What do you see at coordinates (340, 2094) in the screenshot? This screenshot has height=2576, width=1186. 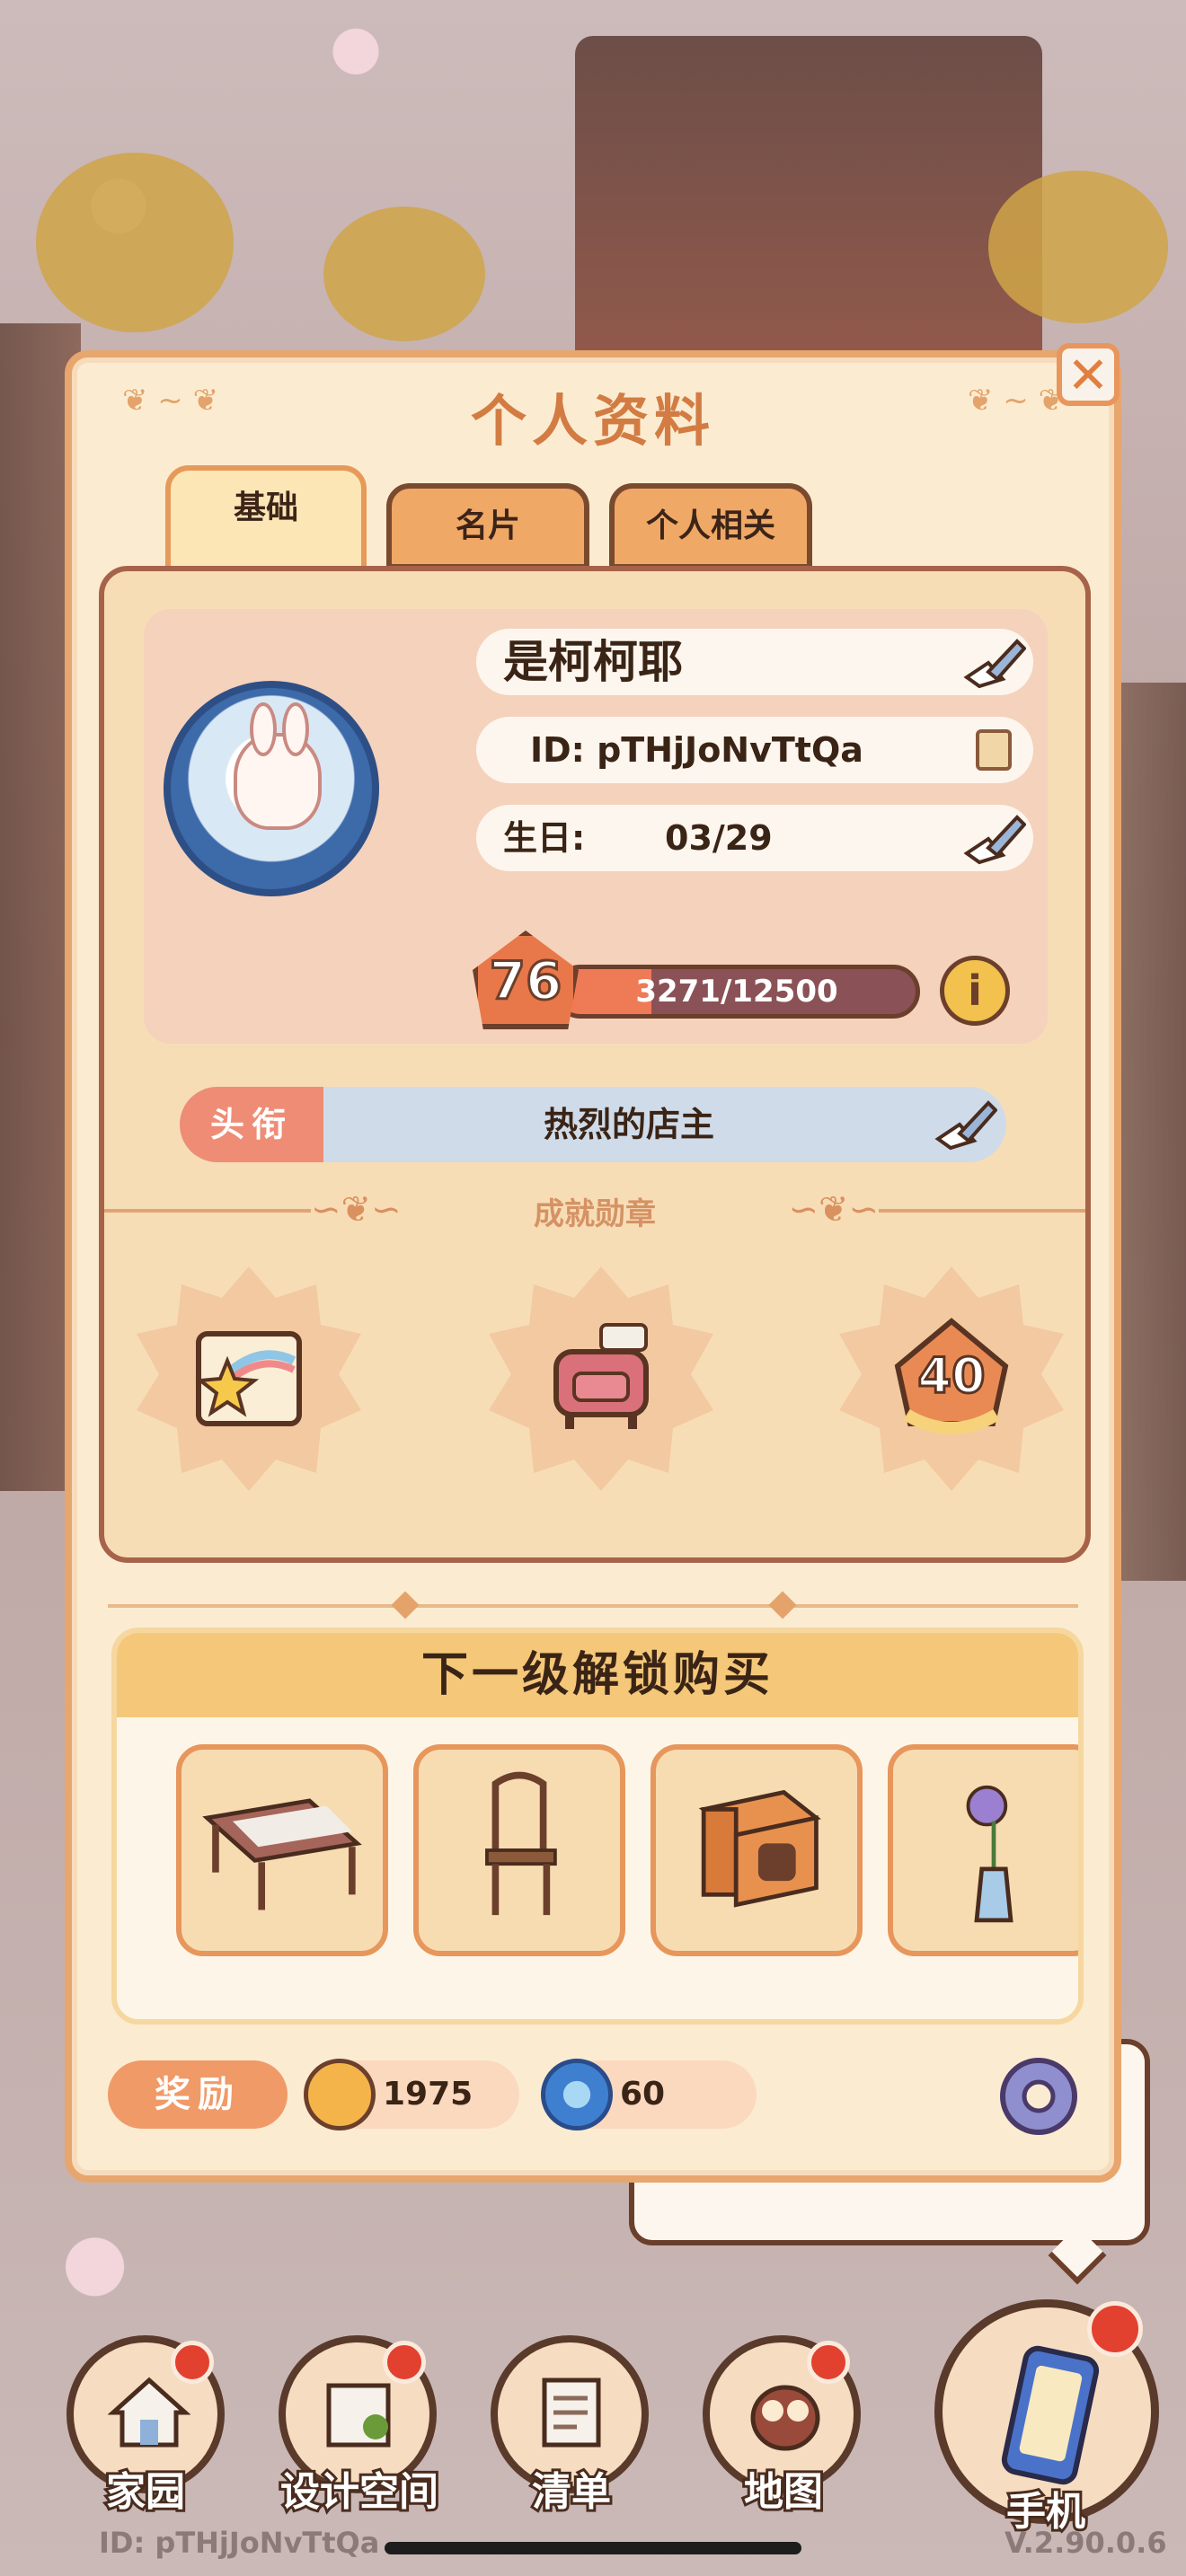 I see `coin-icon` at bounding box center [340, 2094].